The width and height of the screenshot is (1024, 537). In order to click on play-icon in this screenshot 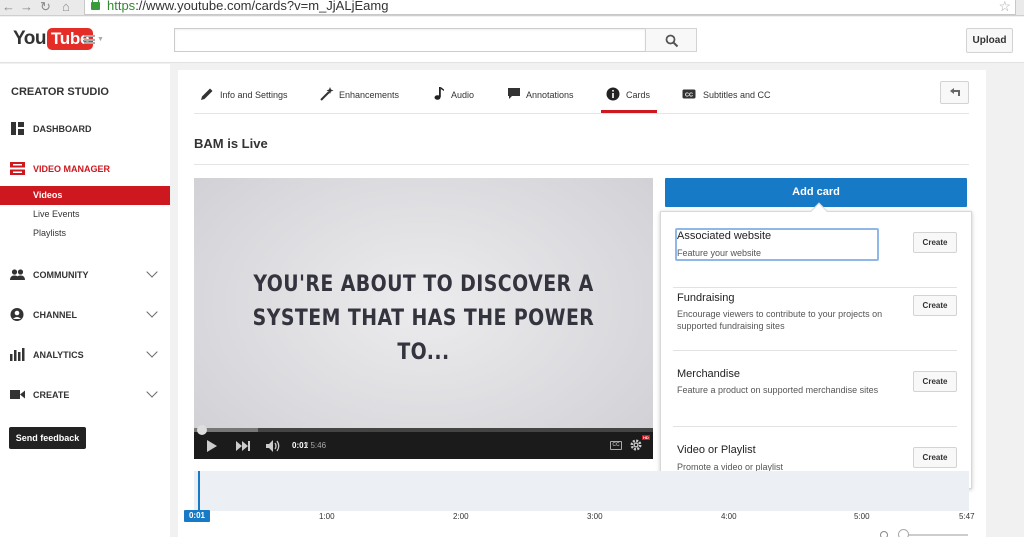, I will do `click(212, 446)`.